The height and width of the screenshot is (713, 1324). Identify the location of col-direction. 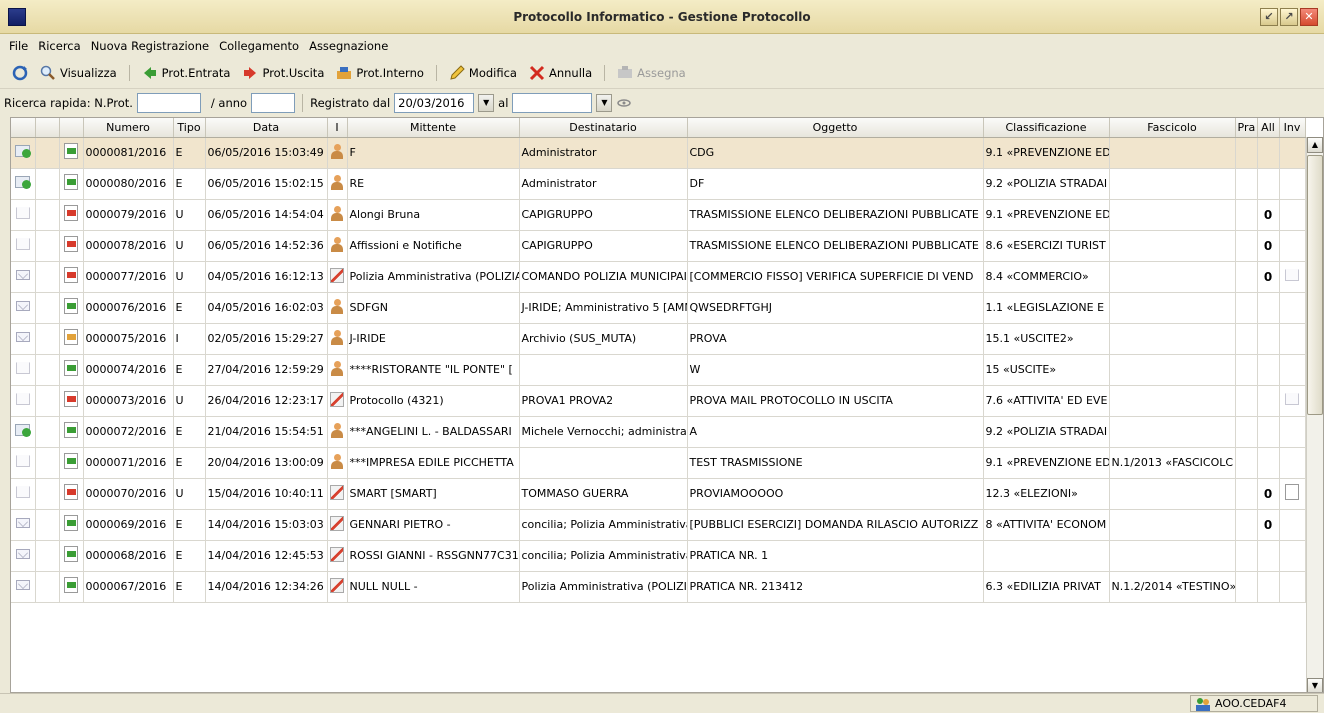
(71, 128).